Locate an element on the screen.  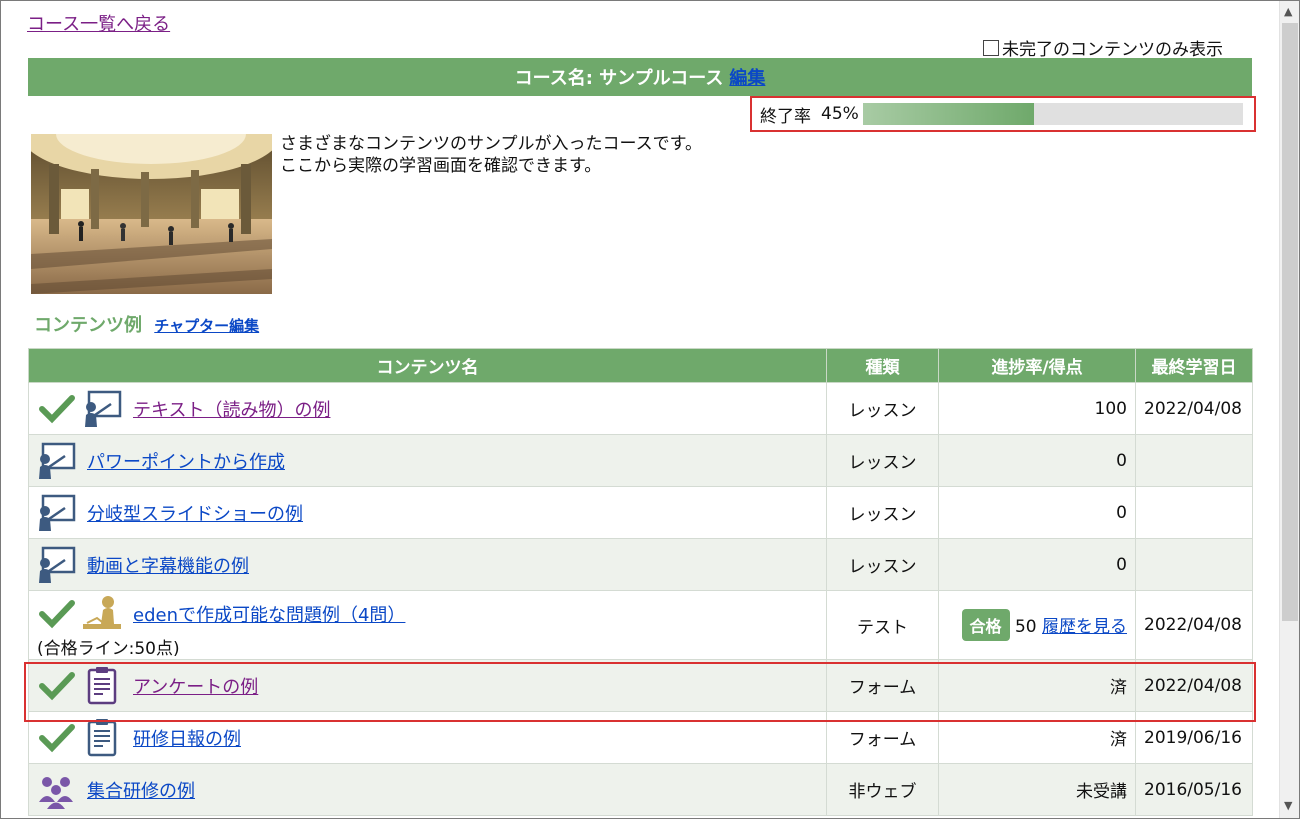
table-row: テキスト（読み物）の例 レッスン 100 2022/04/08 is located at coordinates (640, 408).